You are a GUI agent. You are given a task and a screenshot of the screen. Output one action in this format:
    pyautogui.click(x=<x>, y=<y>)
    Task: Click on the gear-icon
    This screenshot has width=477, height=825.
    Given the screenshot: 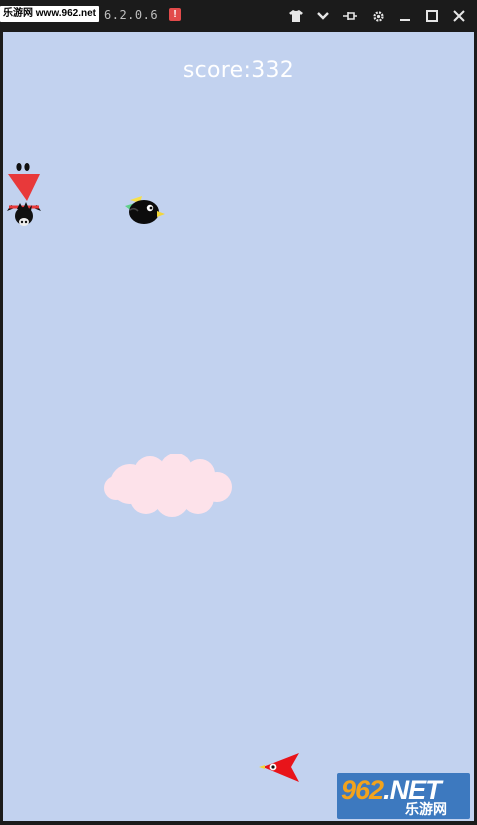 What is the action you would take?
    pyautogui.click(x=378, y=16)
    